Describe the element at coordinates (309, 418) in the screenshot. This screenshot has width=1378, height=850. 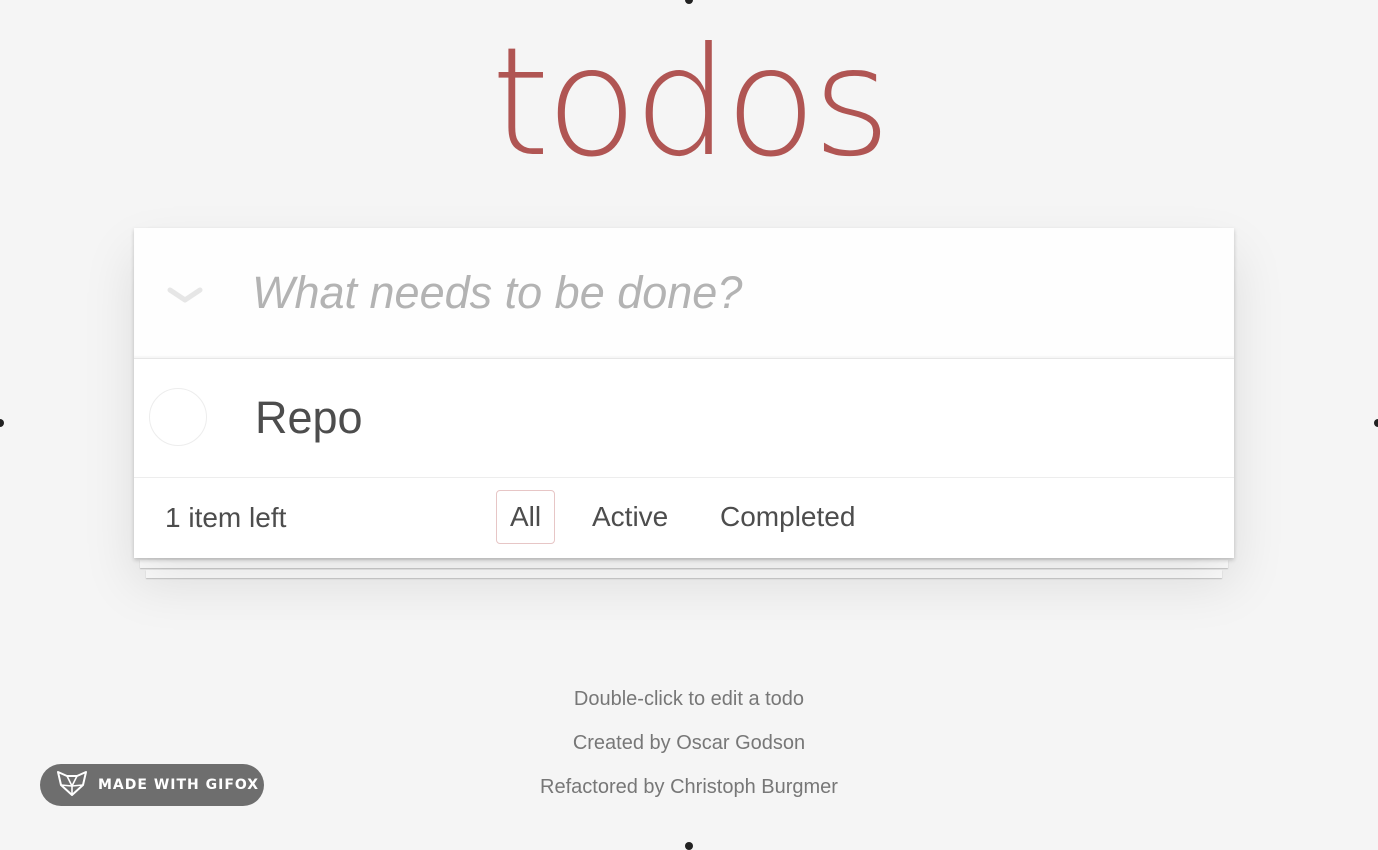
I see `todo-label: Repo` at that location.